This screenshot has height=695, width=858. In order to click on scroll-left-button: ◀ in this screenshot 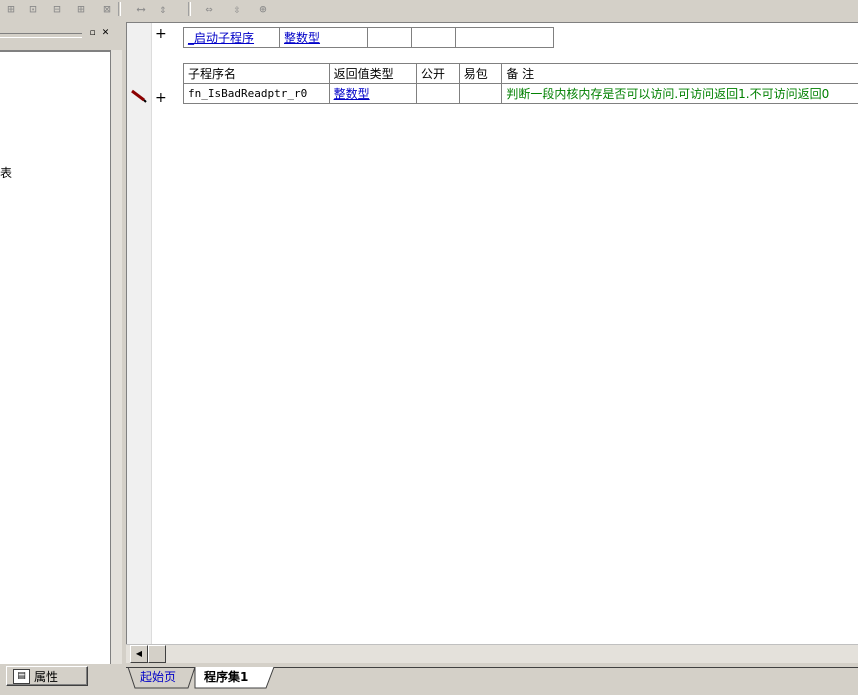, I will do `click(139, 654)`.